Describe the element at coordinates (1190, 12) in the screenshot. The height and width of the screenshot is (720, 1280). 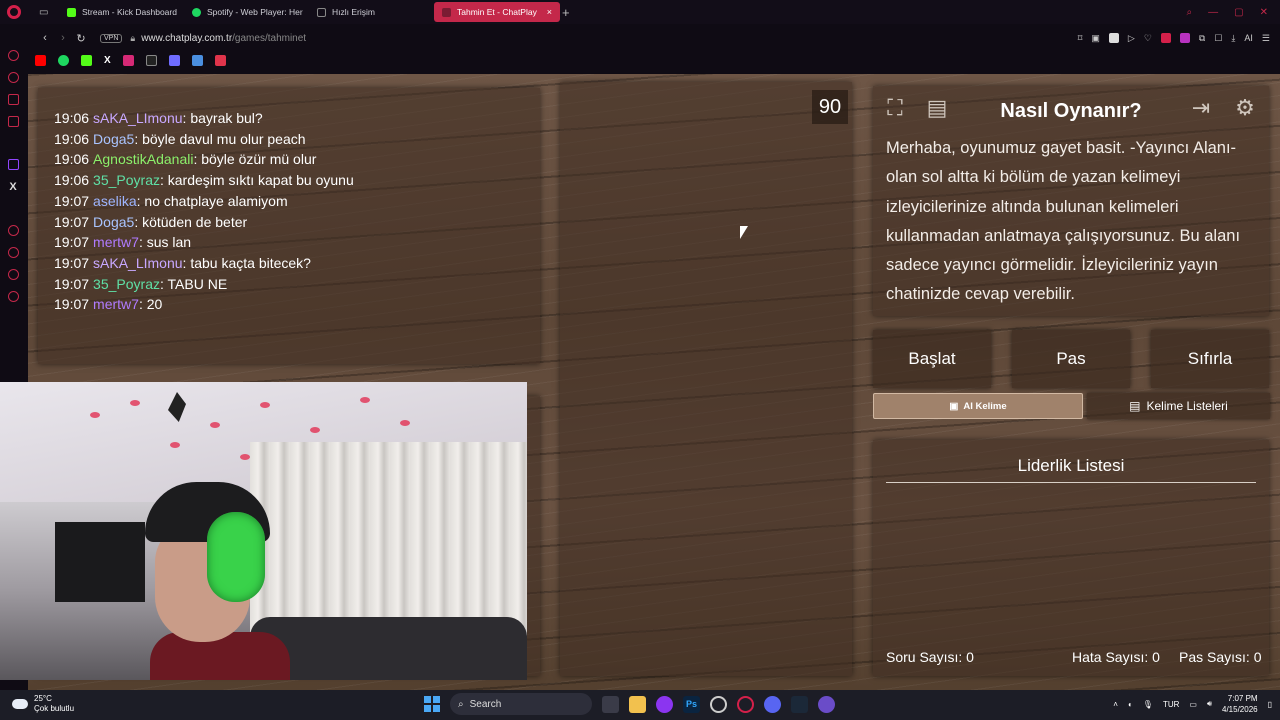
I see `search-tabs-icon: ⌕` at that location.